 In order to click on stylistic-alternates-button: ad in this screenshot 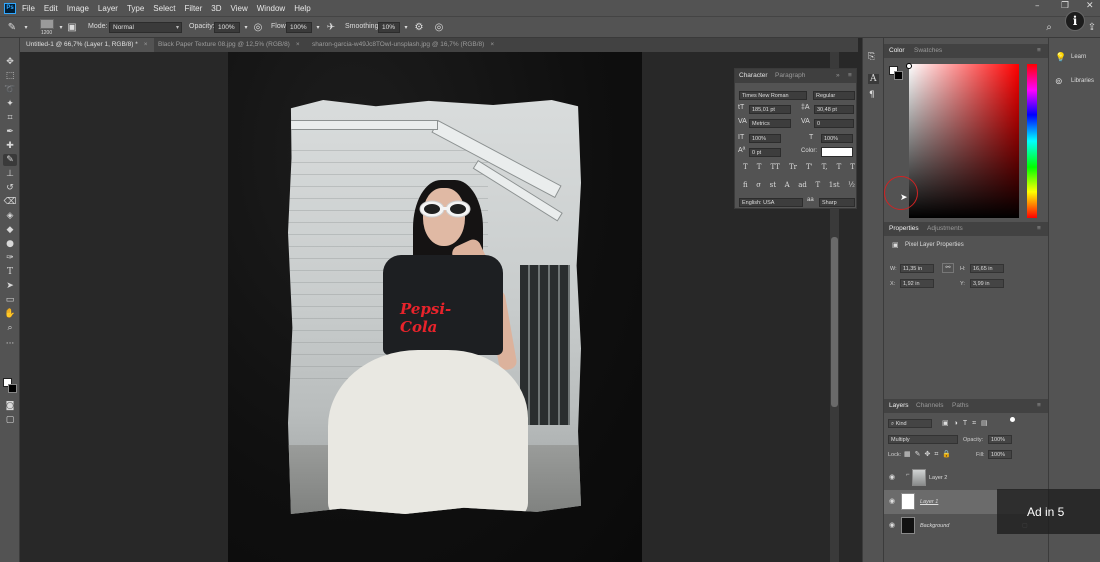, I will do `click(802, 186)`.